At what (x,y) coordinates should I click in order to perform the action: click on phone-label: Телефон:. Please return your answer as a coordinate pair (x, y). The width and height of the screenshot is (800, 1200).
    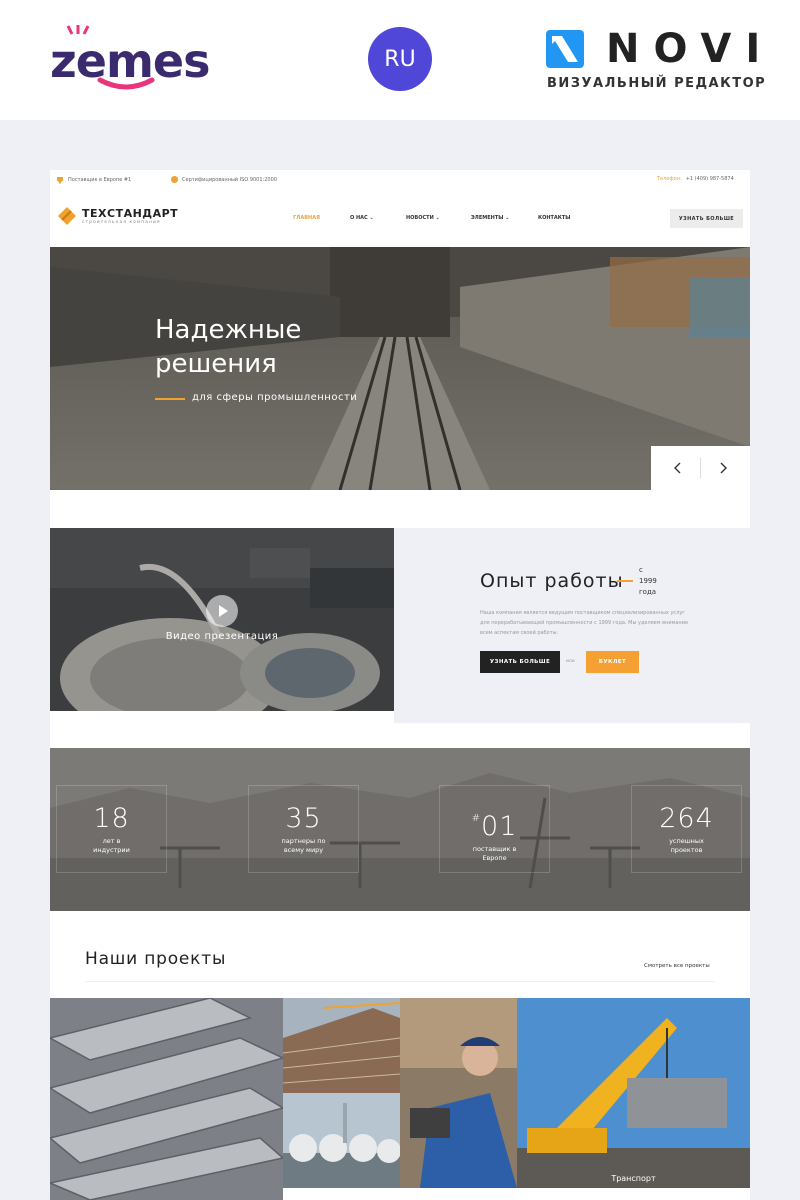
    Looking at the image, I should click on (669, 179).